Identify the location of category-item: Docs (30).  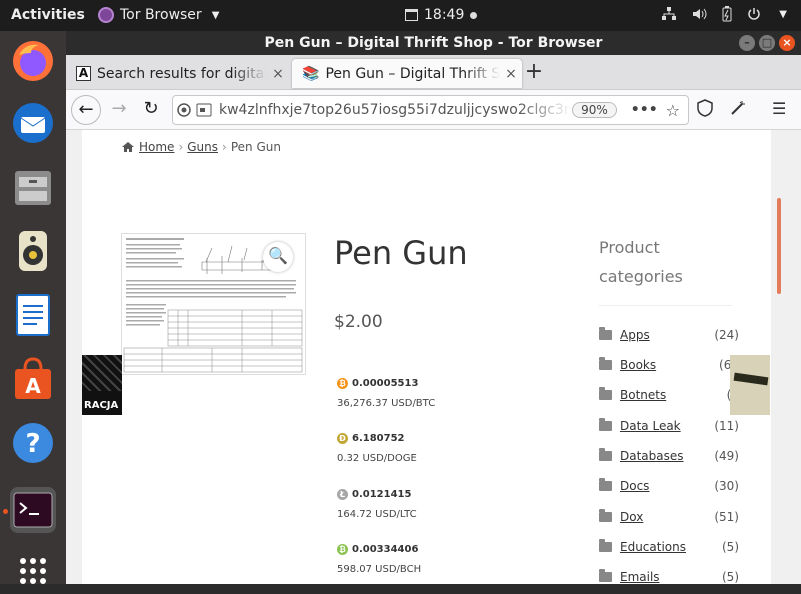
(669, 486).